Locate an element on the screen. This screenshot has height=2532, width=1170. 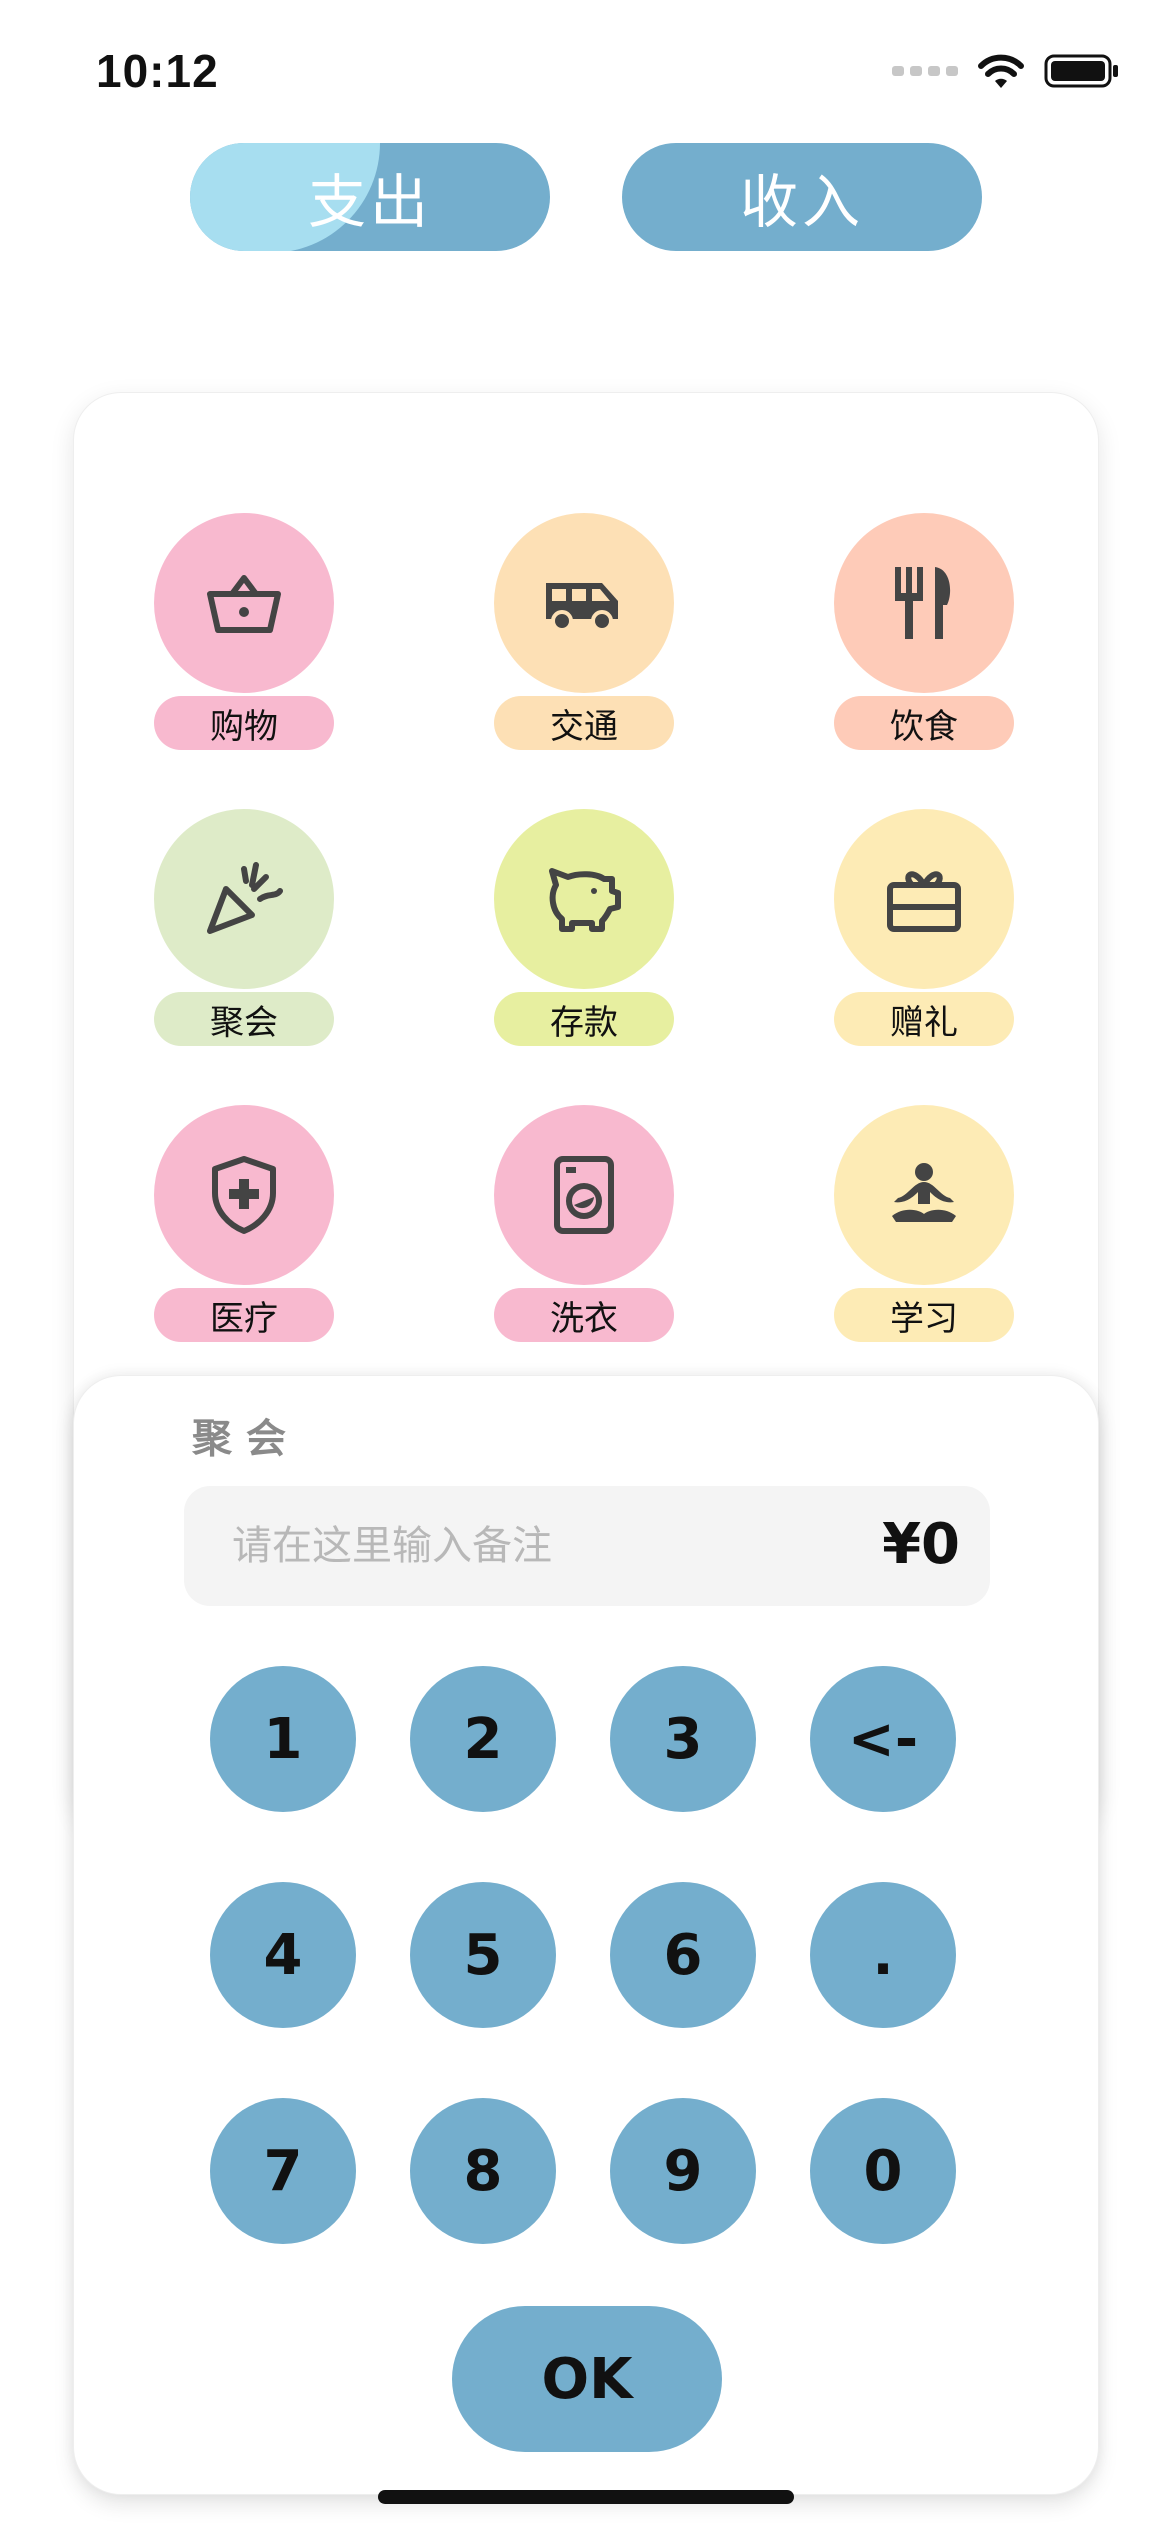
key-9: 9 is located at coordinates (683, 2171).